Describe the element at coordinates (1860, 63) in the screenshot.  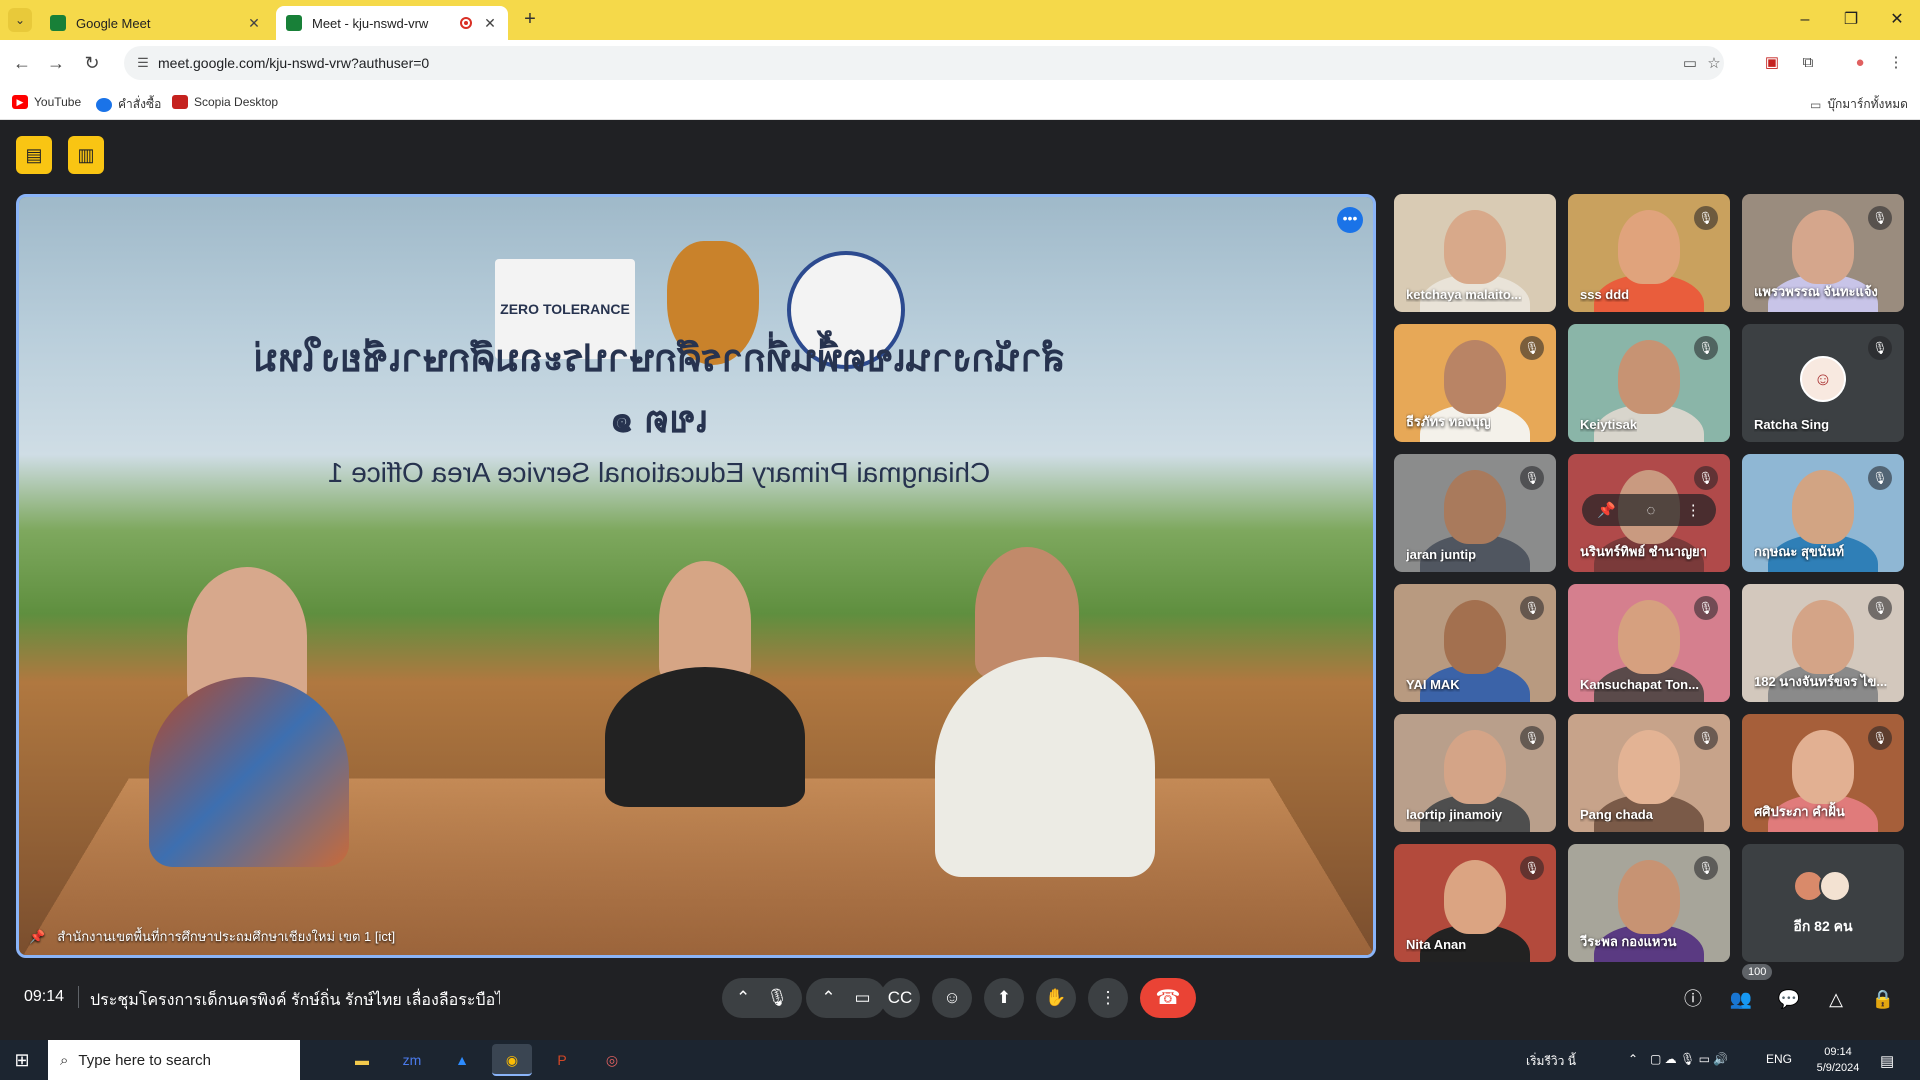
I see `profile-icon: ●` at that location.